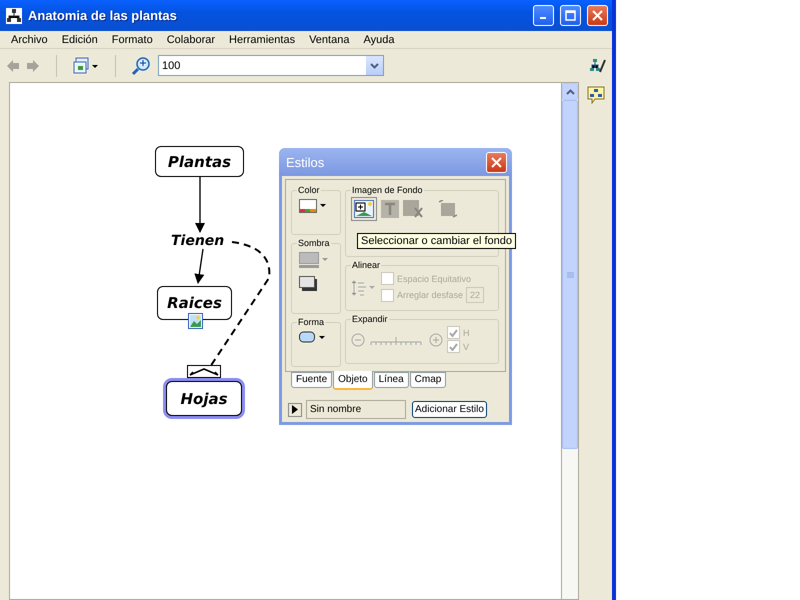 This screenshot has width=800, height=600. What do you see at coordinates (449, 409) in the screenshot?
I see `add-style-button: Adicionar Estilo` at bounding box center [449, 409].